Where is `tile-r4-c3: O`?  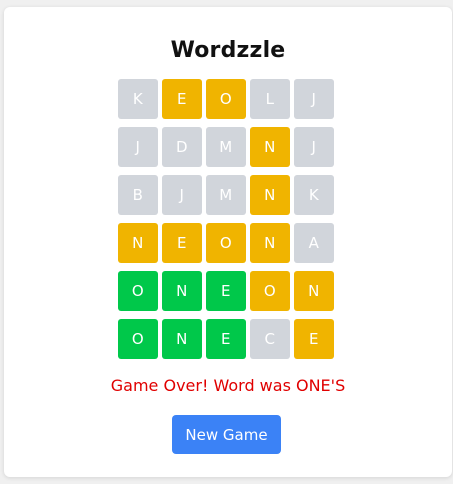
tile-r4-c3: O is located at coordinates (226, 243).